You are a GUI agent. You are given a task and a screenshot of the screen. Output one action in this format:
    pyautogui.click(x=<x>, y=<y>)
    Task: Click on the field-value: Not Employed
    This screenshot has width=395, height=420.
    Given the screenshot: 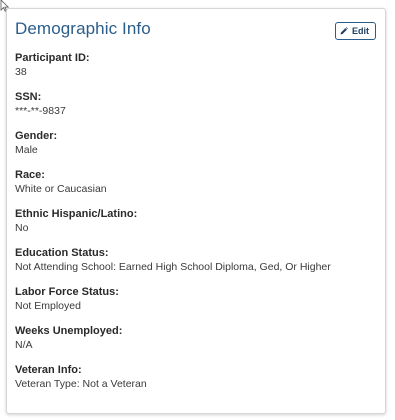 What is the action you would take?
    pyautogui.click(x=48, y=306)
    